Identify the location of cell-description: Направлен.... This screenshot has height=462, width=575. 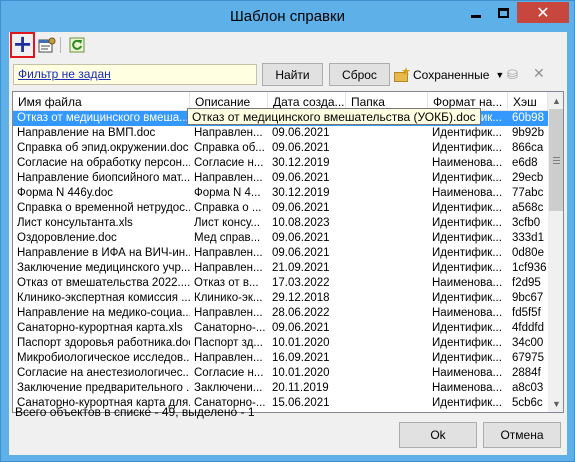
(228, 313).